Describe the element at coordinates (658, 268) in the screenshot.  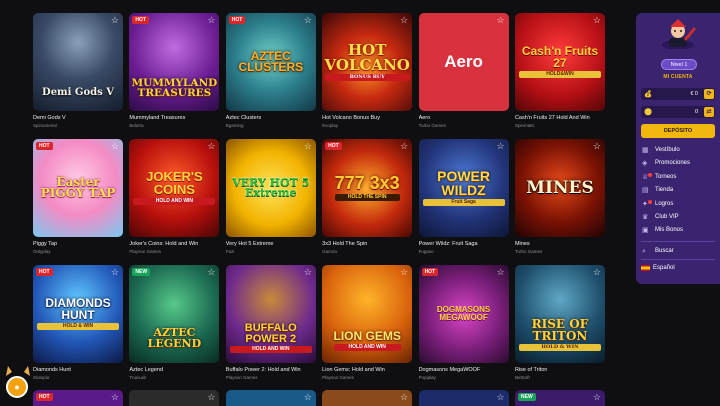
I see `language-selector: Español` at that location.